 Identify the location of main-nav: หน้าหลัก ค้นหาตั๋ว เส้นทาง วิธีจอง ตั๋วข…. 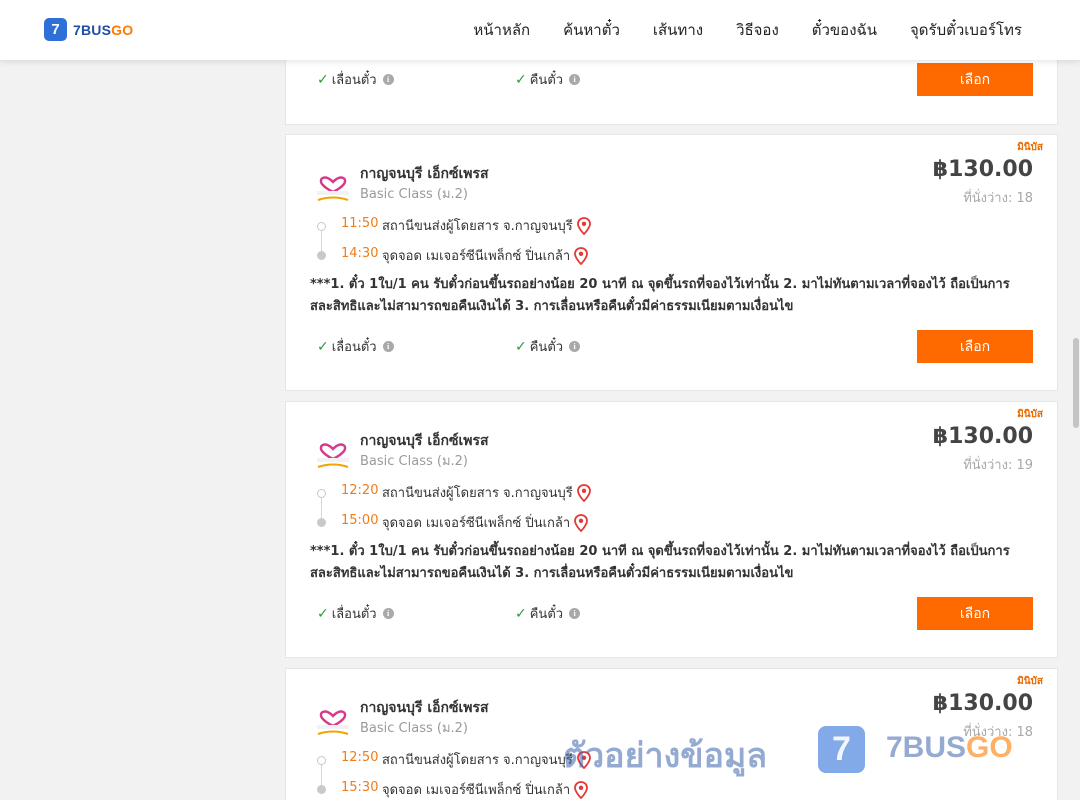
(747, 30).